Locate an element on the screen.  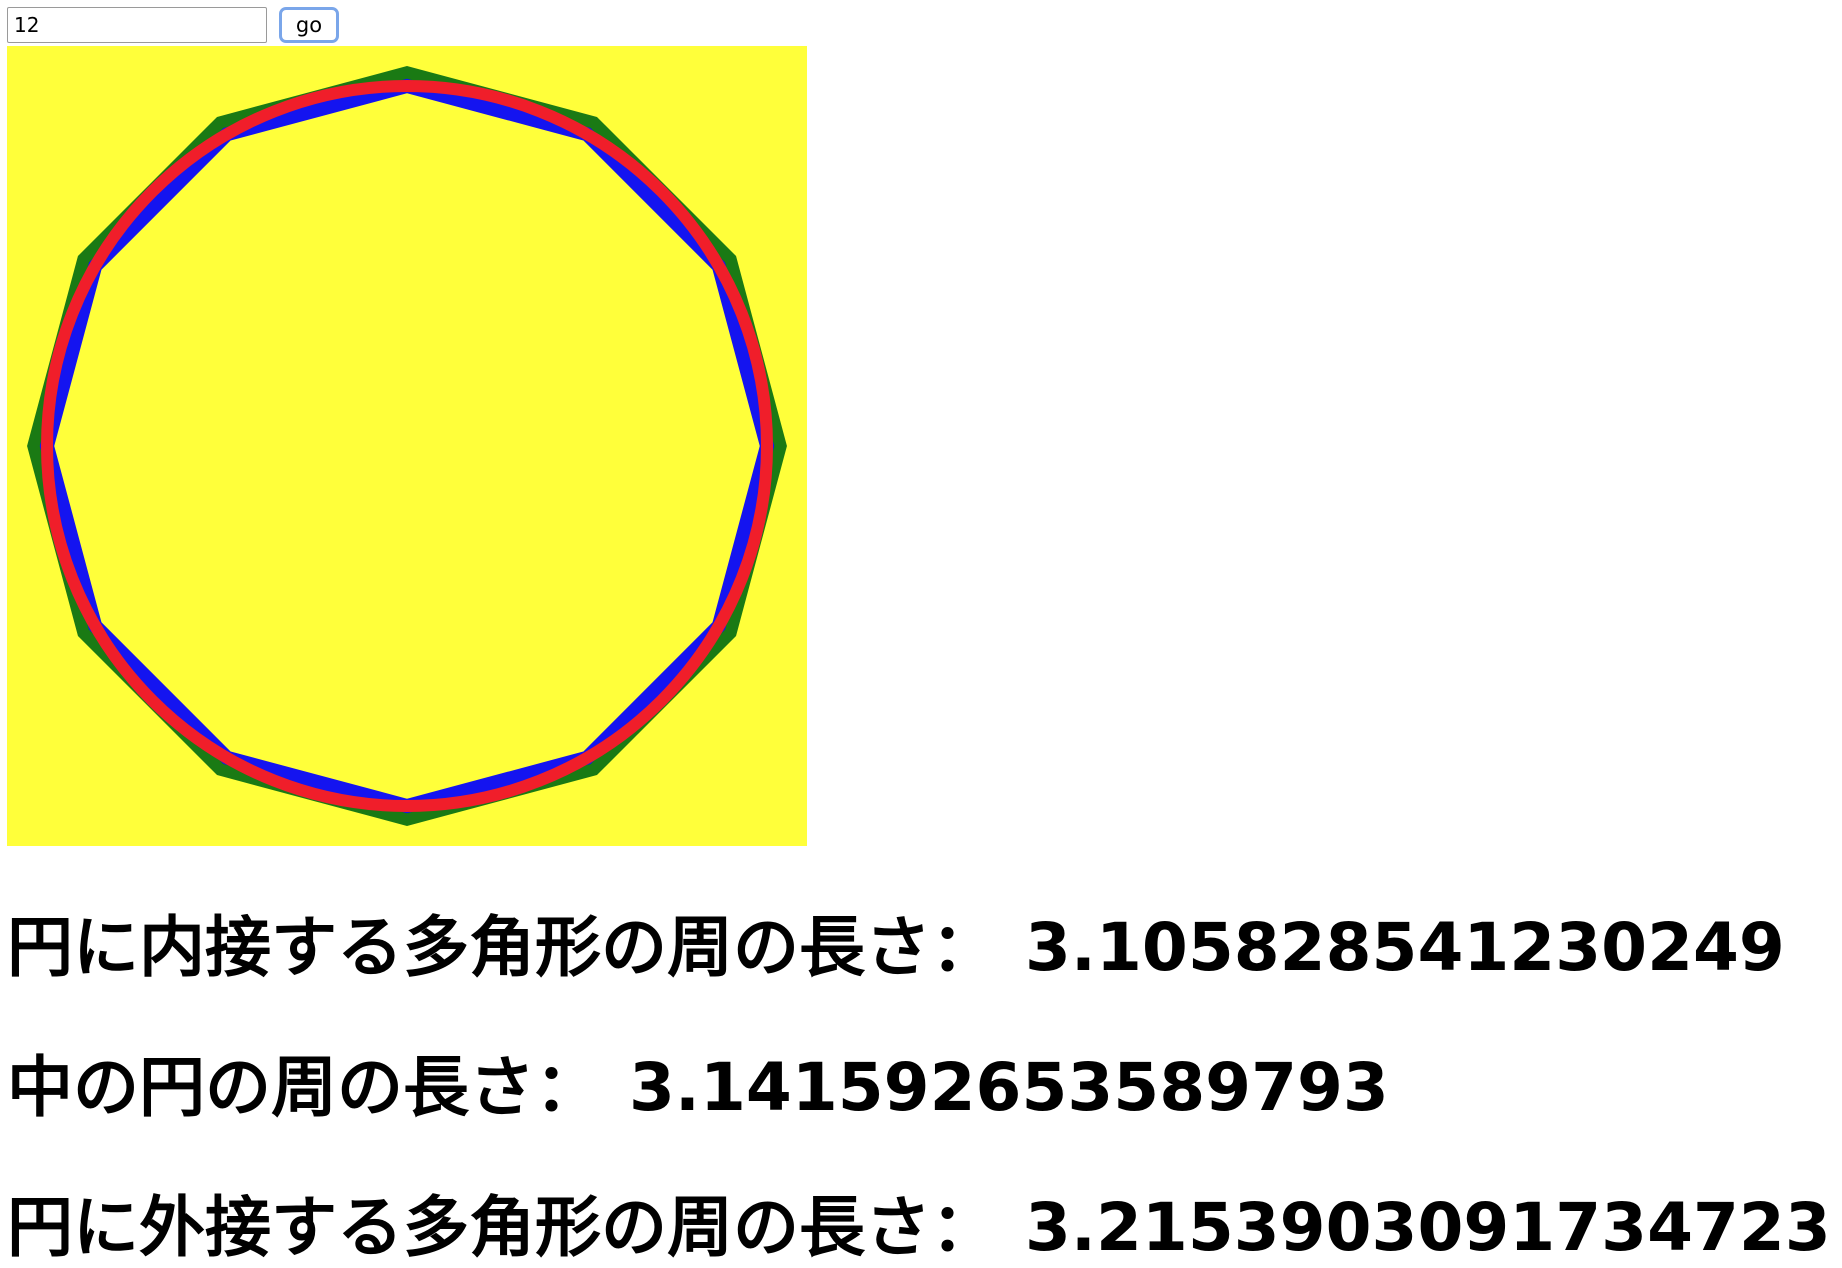
inscribed-perimeter-label: 円に内接する多角形の周の長さ： is located at coordinates (502, 947).